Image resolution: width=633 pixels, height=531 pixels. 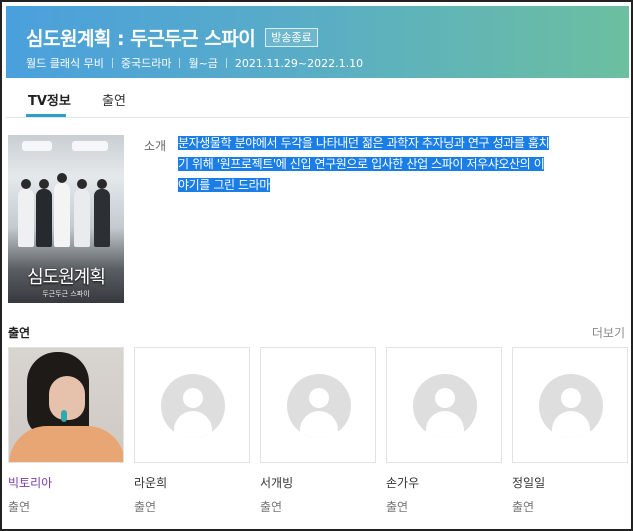 I want to click on tab-tv-info: TV정보, so click(x=49, y=99).